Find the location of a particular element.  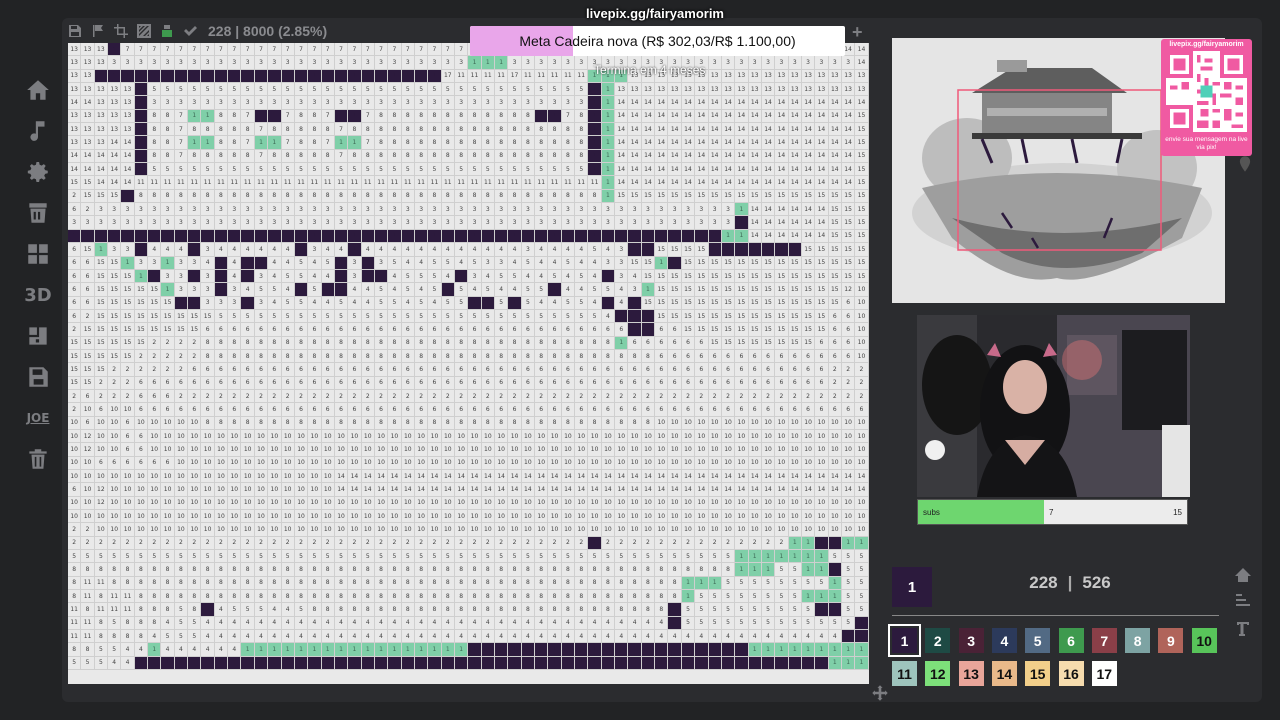

palette-swatch-17: 17 is located at coordinates (1104, 673).